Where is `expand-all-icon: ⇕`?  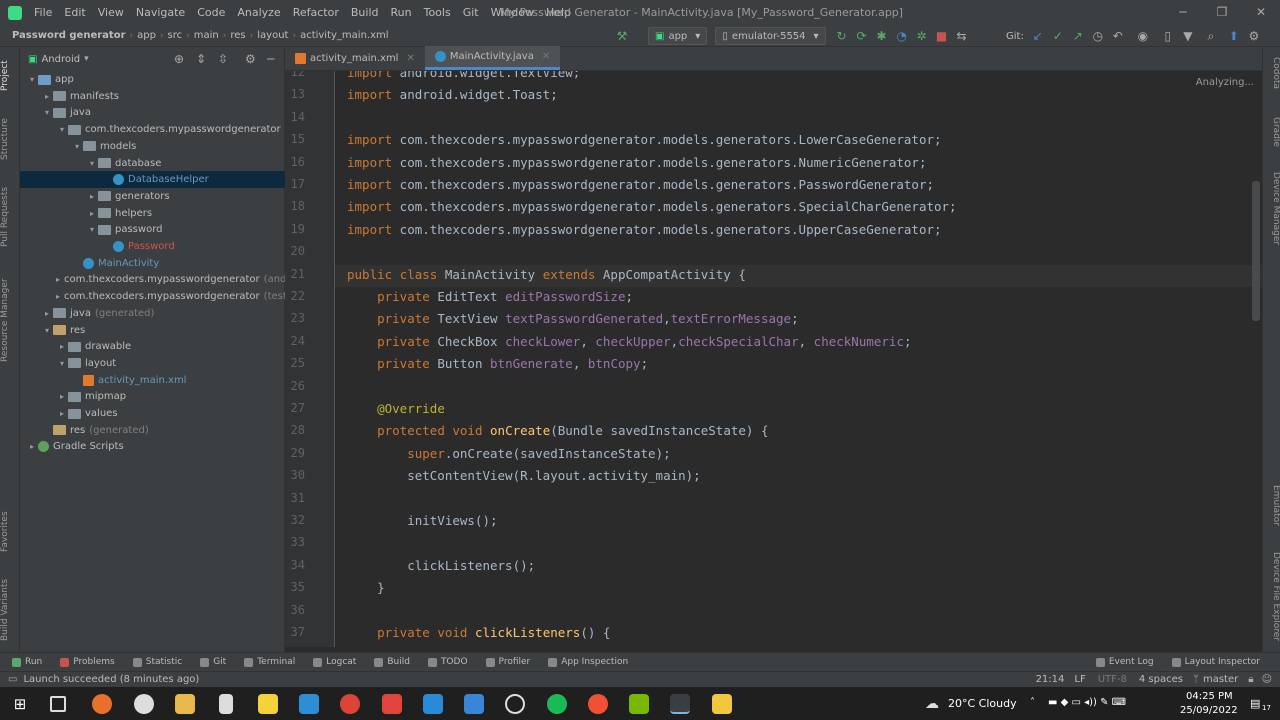 expand-all-icon: ⇕ is located at coordinates (201, 59).